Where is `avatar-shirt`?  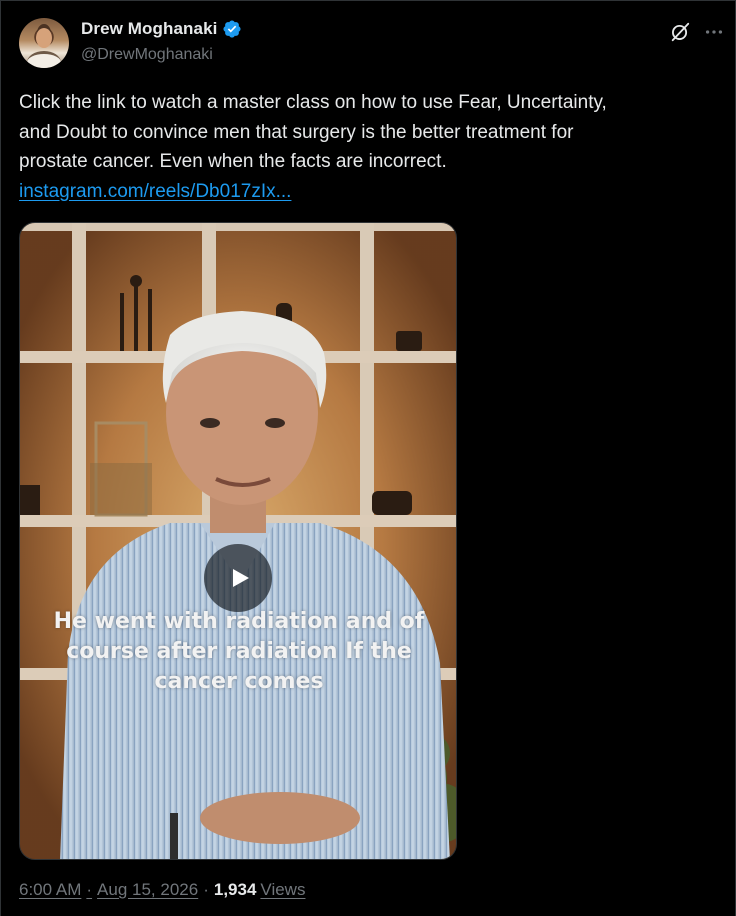 avatar-shirt is located at coordinates (44, 59).